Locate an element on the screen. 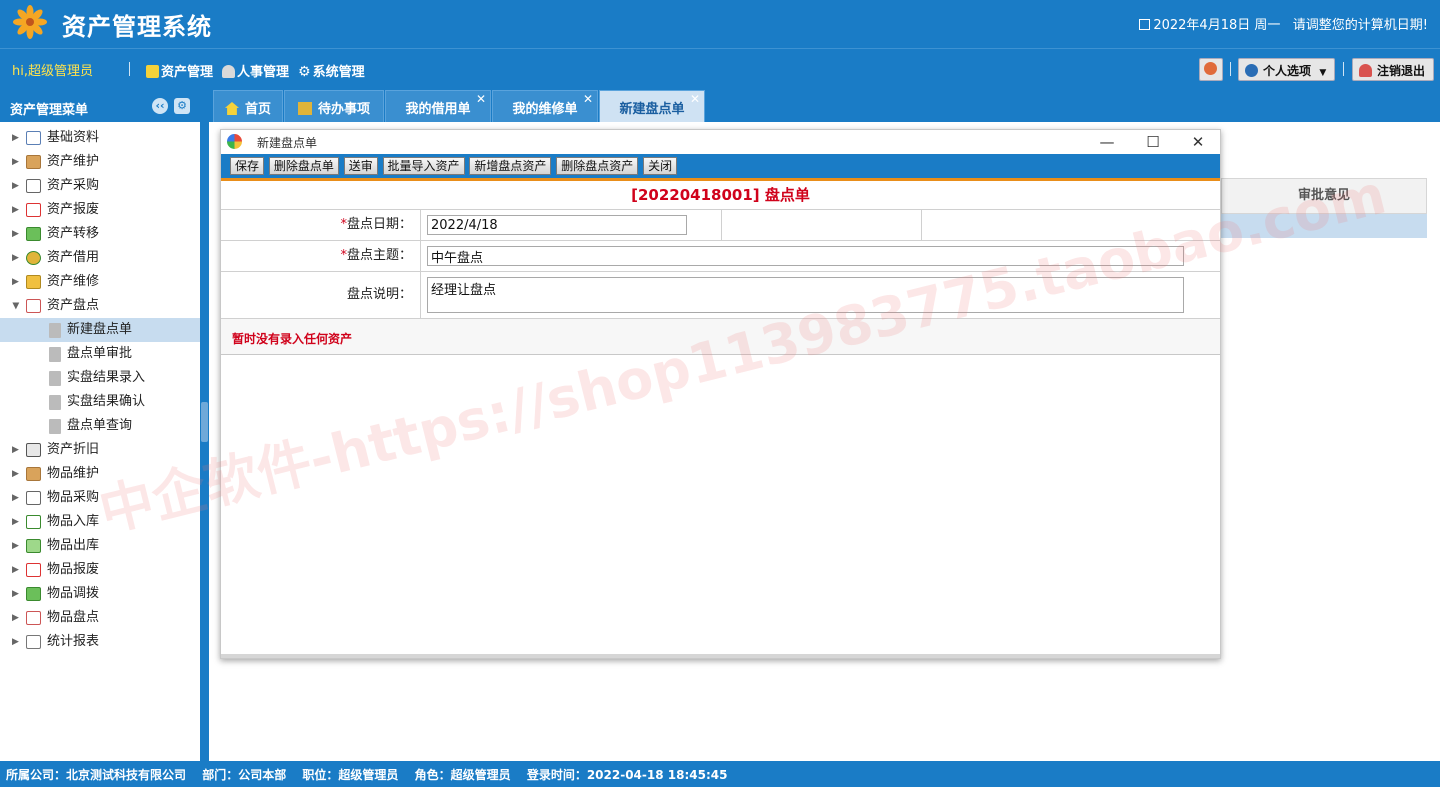 The height and width of the screenshot is (787, 1440). tab-new-inventory: 新建盘点单 ✕ is located at coordinates (652, 106).